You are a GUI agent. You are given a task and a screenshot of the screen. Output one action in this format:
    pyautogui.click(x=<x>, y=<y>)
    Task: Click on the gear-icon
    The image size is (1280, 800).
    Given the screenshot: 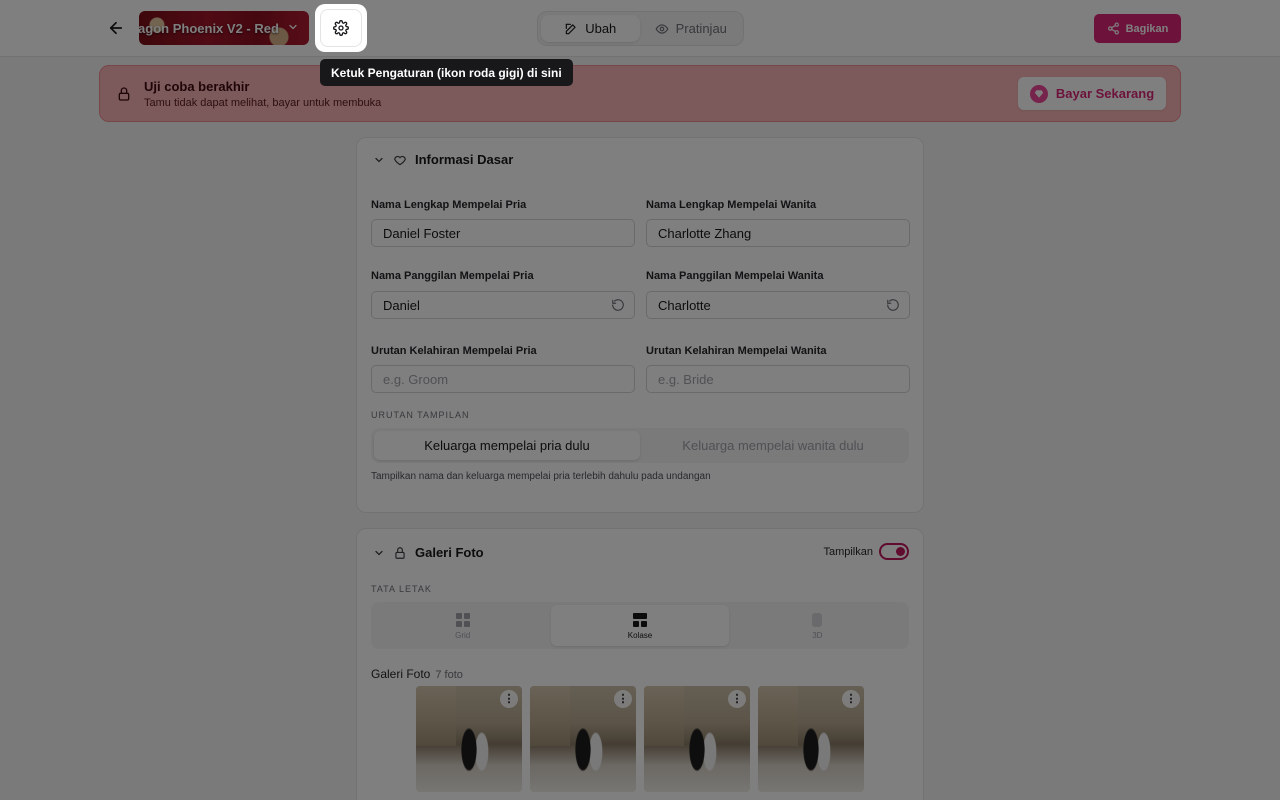 What is the action you would take?
    pyautogui.click(x=341, y=28)
    